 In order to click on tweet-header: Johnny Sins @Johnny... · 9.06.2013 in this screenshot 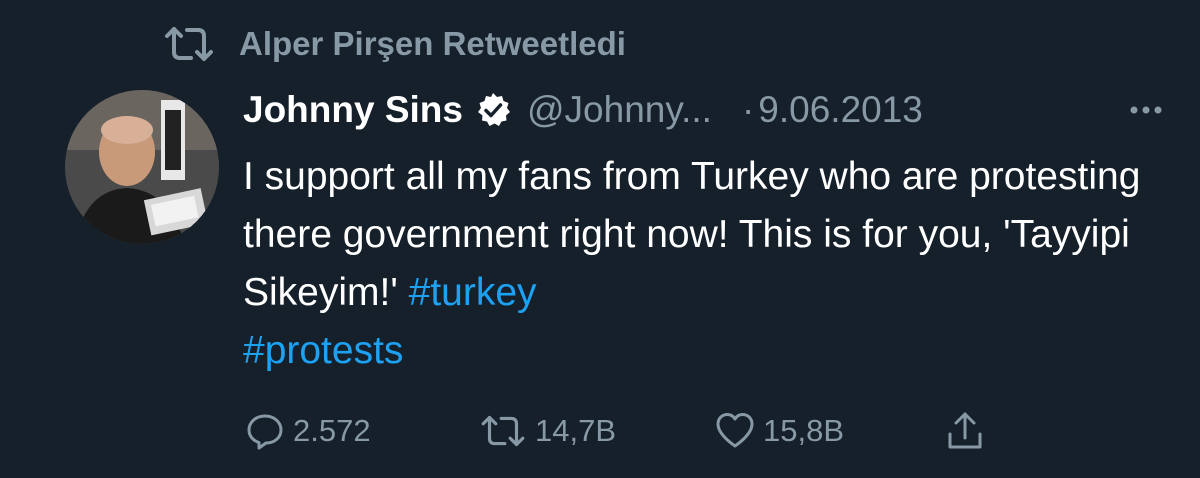, I will do `click(703, 110)`.